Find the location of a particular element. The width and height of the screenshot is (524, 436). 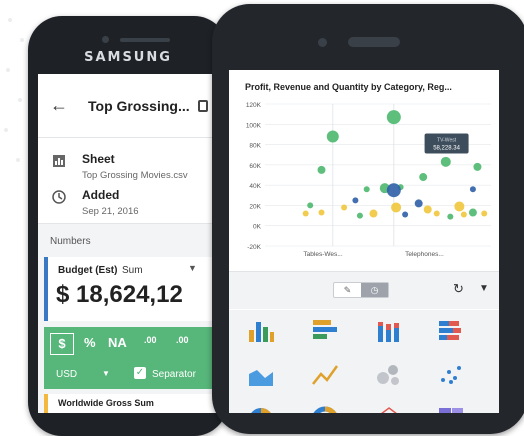

added-label: Added is located at coordinates (101, 195).